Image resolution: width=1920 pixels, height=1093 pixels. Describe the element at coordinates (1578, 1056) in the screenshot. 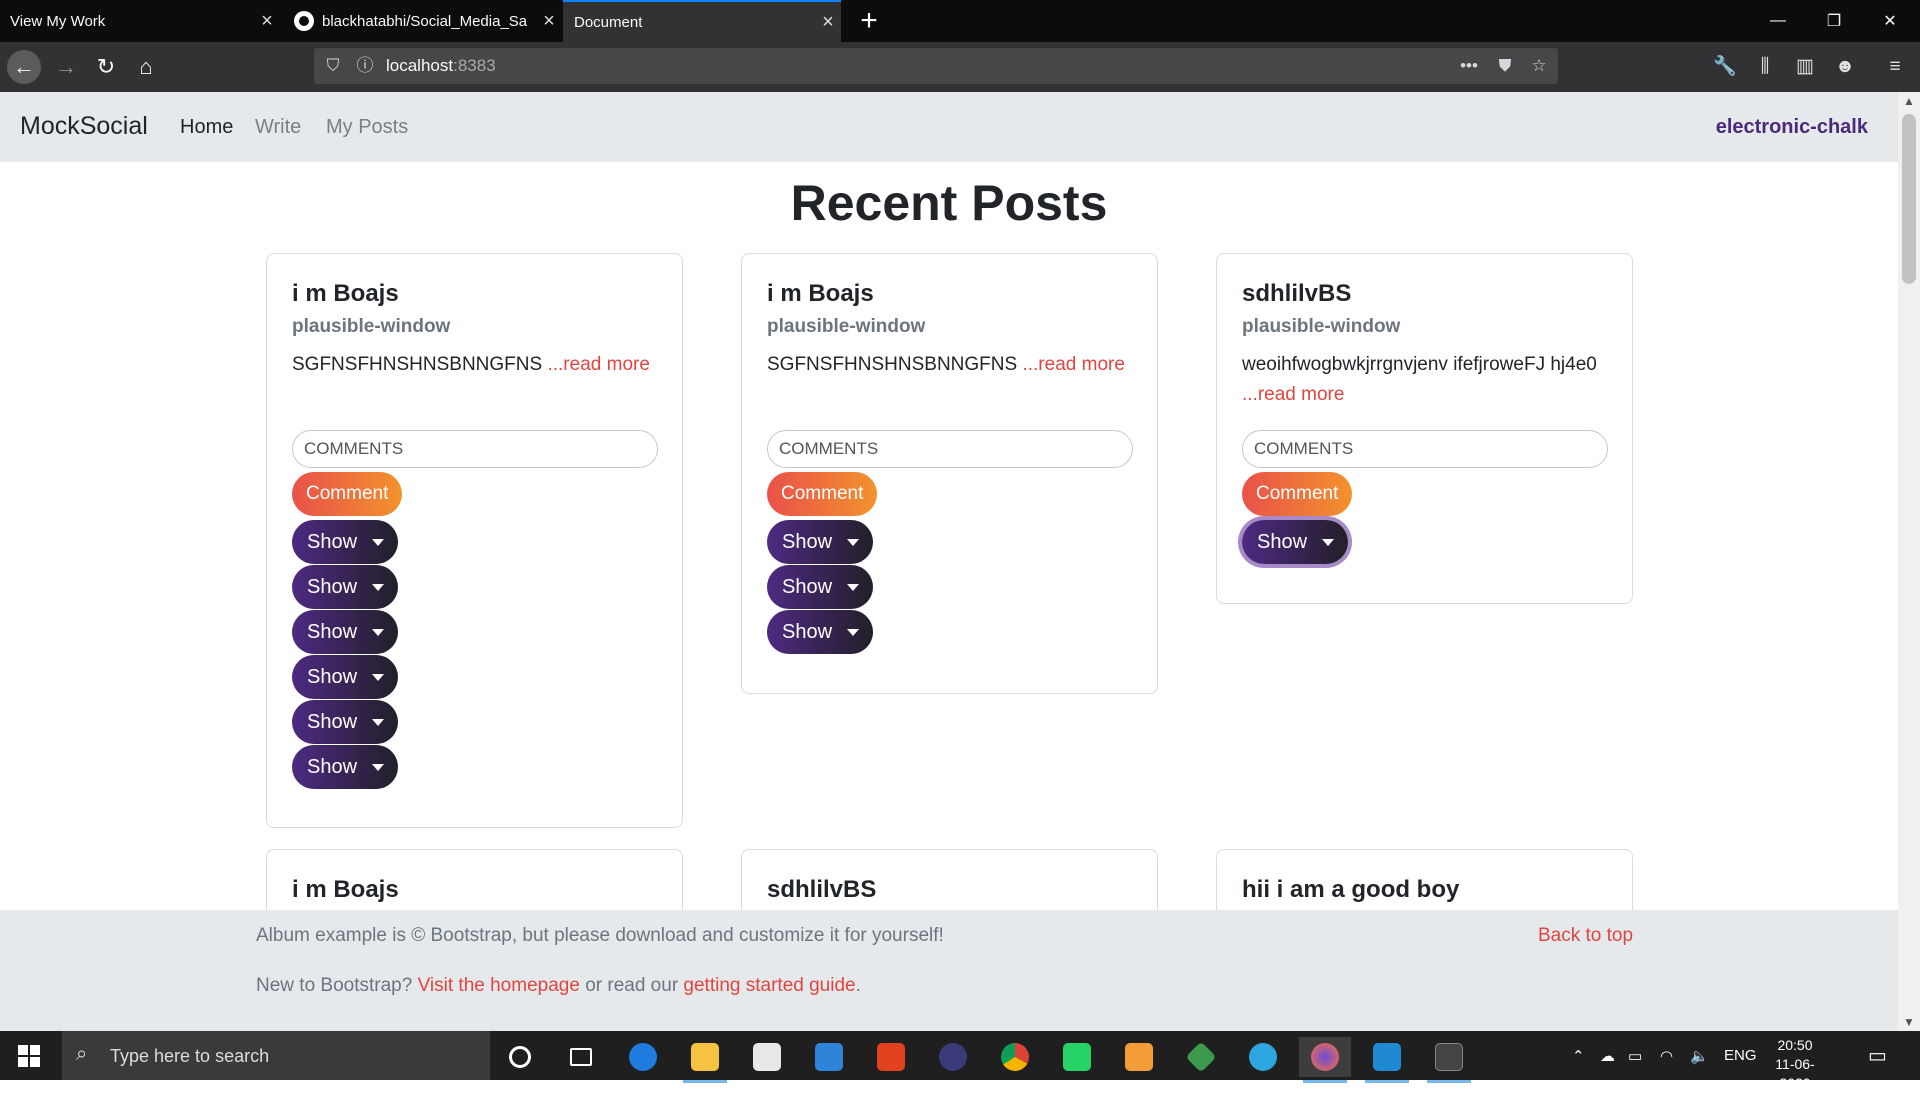

I see `show-hidden-icons-icon: ⌃` at that location.